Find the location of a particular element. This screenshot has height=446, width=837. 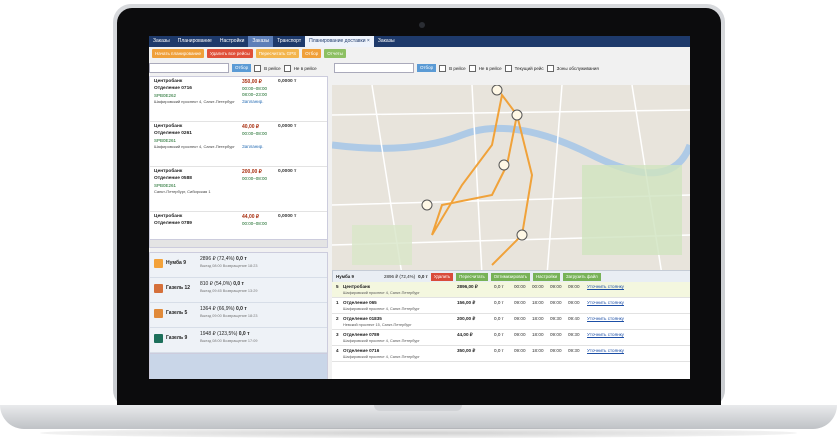

laptop-shadow is located at coordinates (418, 433).